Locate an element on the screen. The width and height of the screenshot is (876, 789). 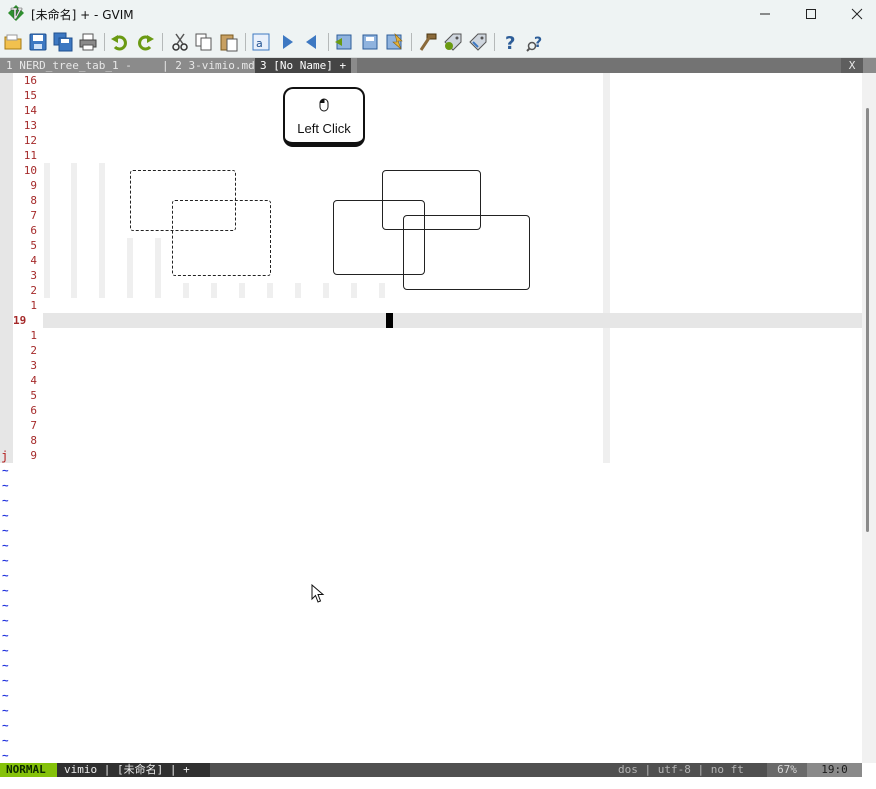
tab-nerd-tree: 1 NERD_tree_tab_1 - is located at coordinates (69, 65).